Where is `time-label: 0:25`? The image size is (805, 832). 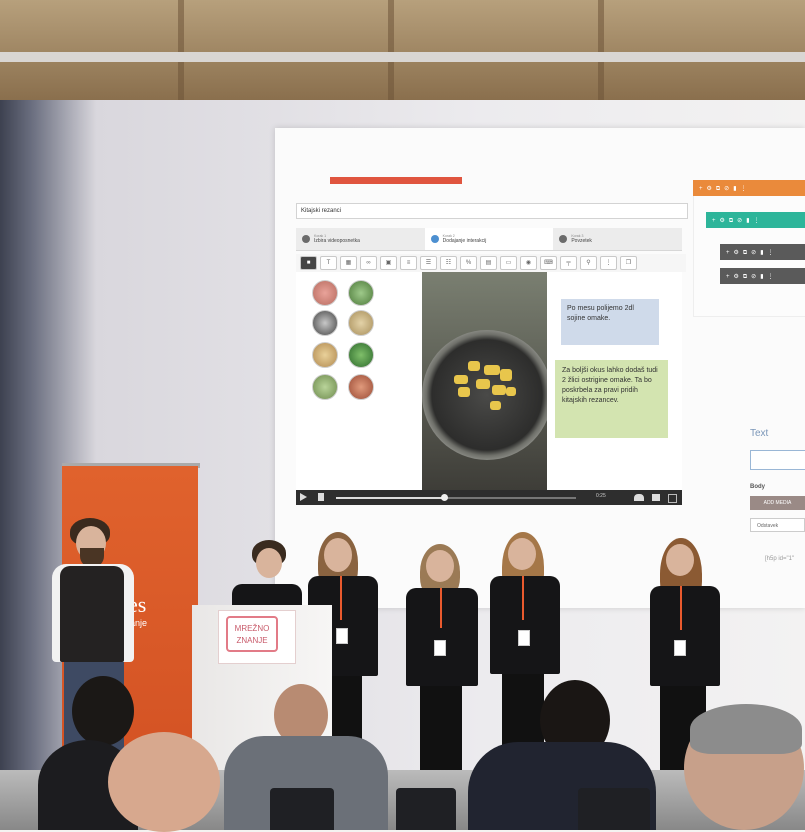
time-label: 0:25 is located at coordinates (601, 496).